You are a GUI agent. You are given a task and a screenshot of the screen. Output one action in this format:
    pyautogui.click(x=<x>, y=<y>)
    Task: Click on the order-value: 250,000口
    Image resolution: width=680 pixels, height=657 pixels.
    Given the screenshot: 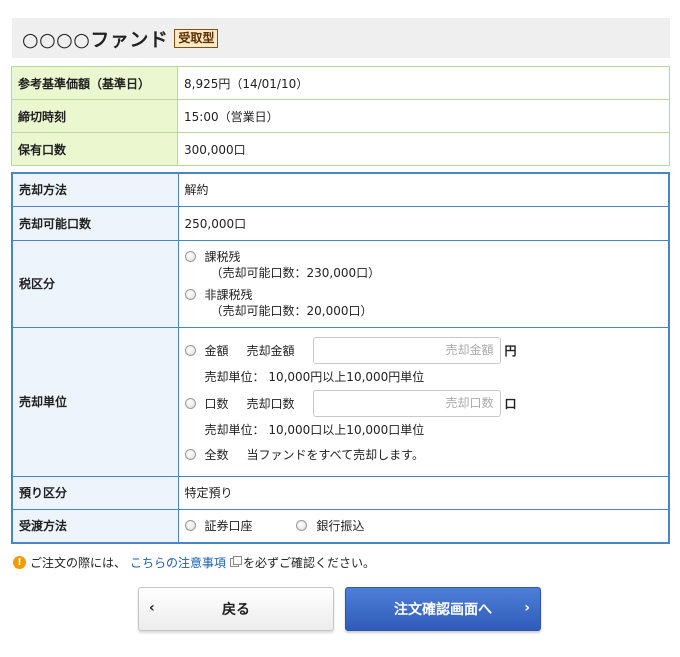 What is the action you would take?
    pyautogui.click(x=423, y=223)
    